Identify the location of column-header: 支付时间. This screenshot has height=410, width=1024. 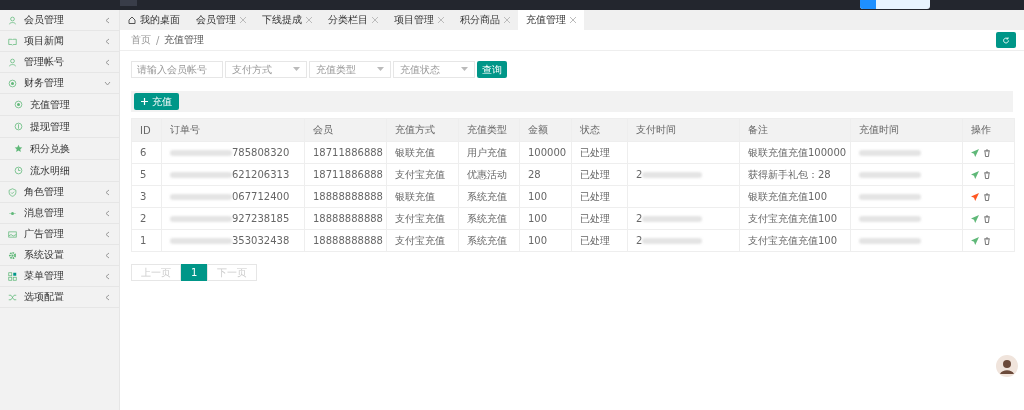
(683, 130).